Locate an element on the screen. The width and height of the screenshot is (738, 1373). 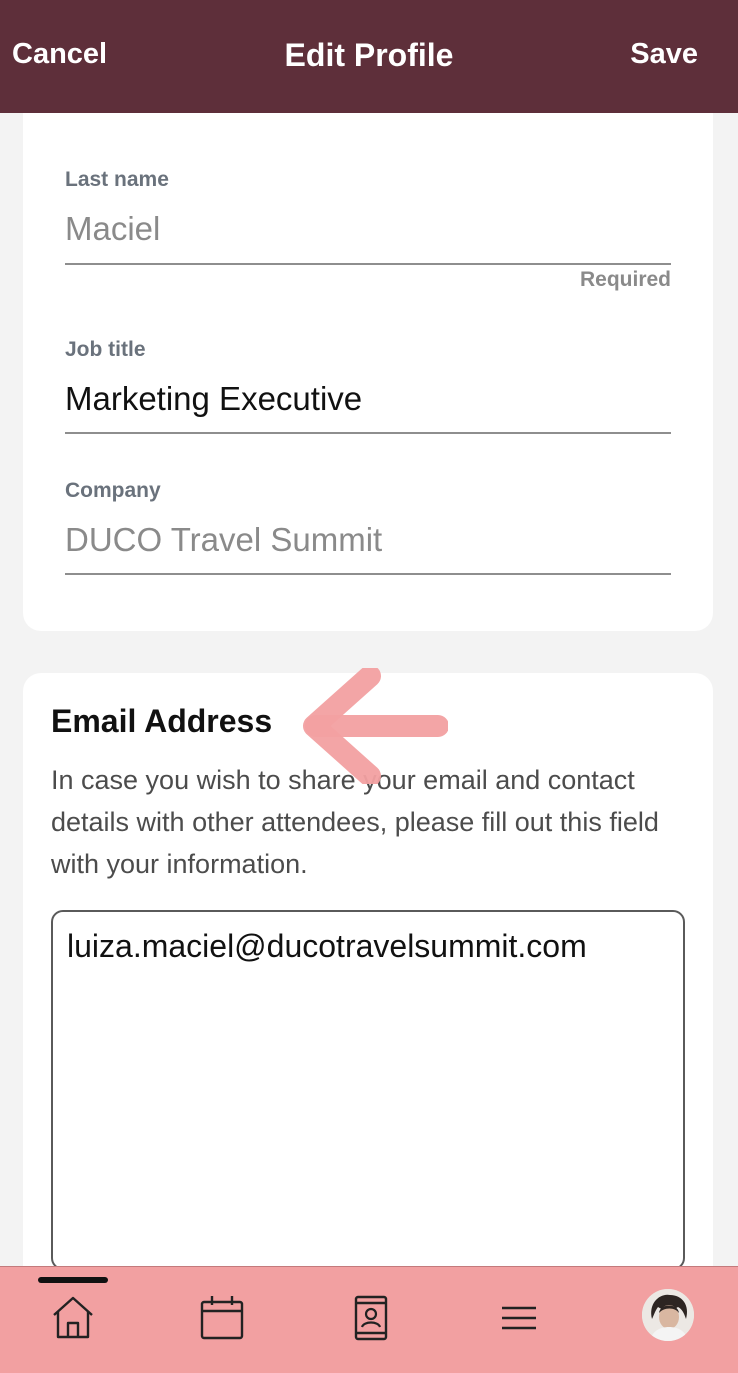
app-header: Cancel Edit Profile Save is located at coordinates (369, 56).